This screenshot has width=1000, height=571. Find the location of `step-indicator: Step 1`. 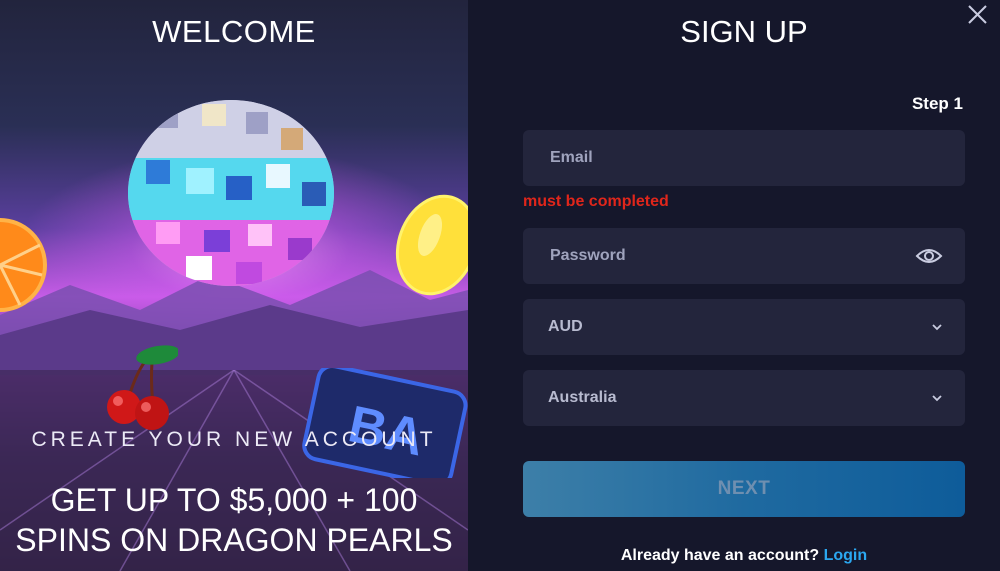

step-indicator: Step 1 is located at coordinates (937, 103).